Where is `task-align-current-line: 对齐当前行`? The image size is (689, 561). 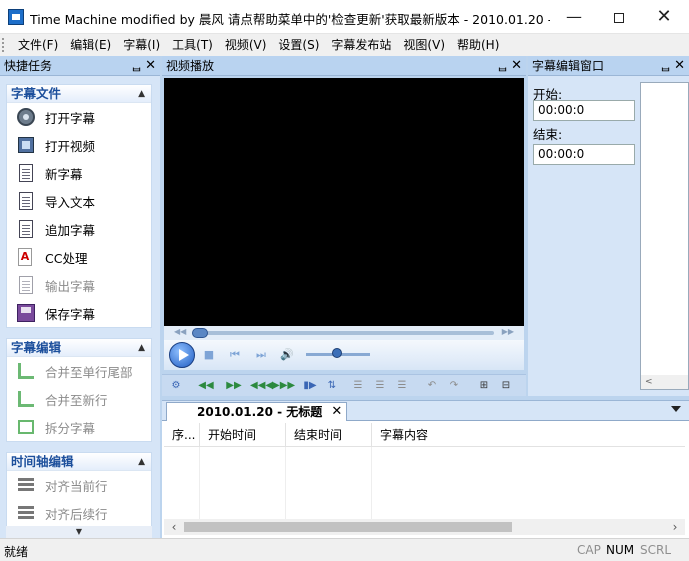 task-align-current-line: 对齐当前行 is located at coordinates (79, 485).